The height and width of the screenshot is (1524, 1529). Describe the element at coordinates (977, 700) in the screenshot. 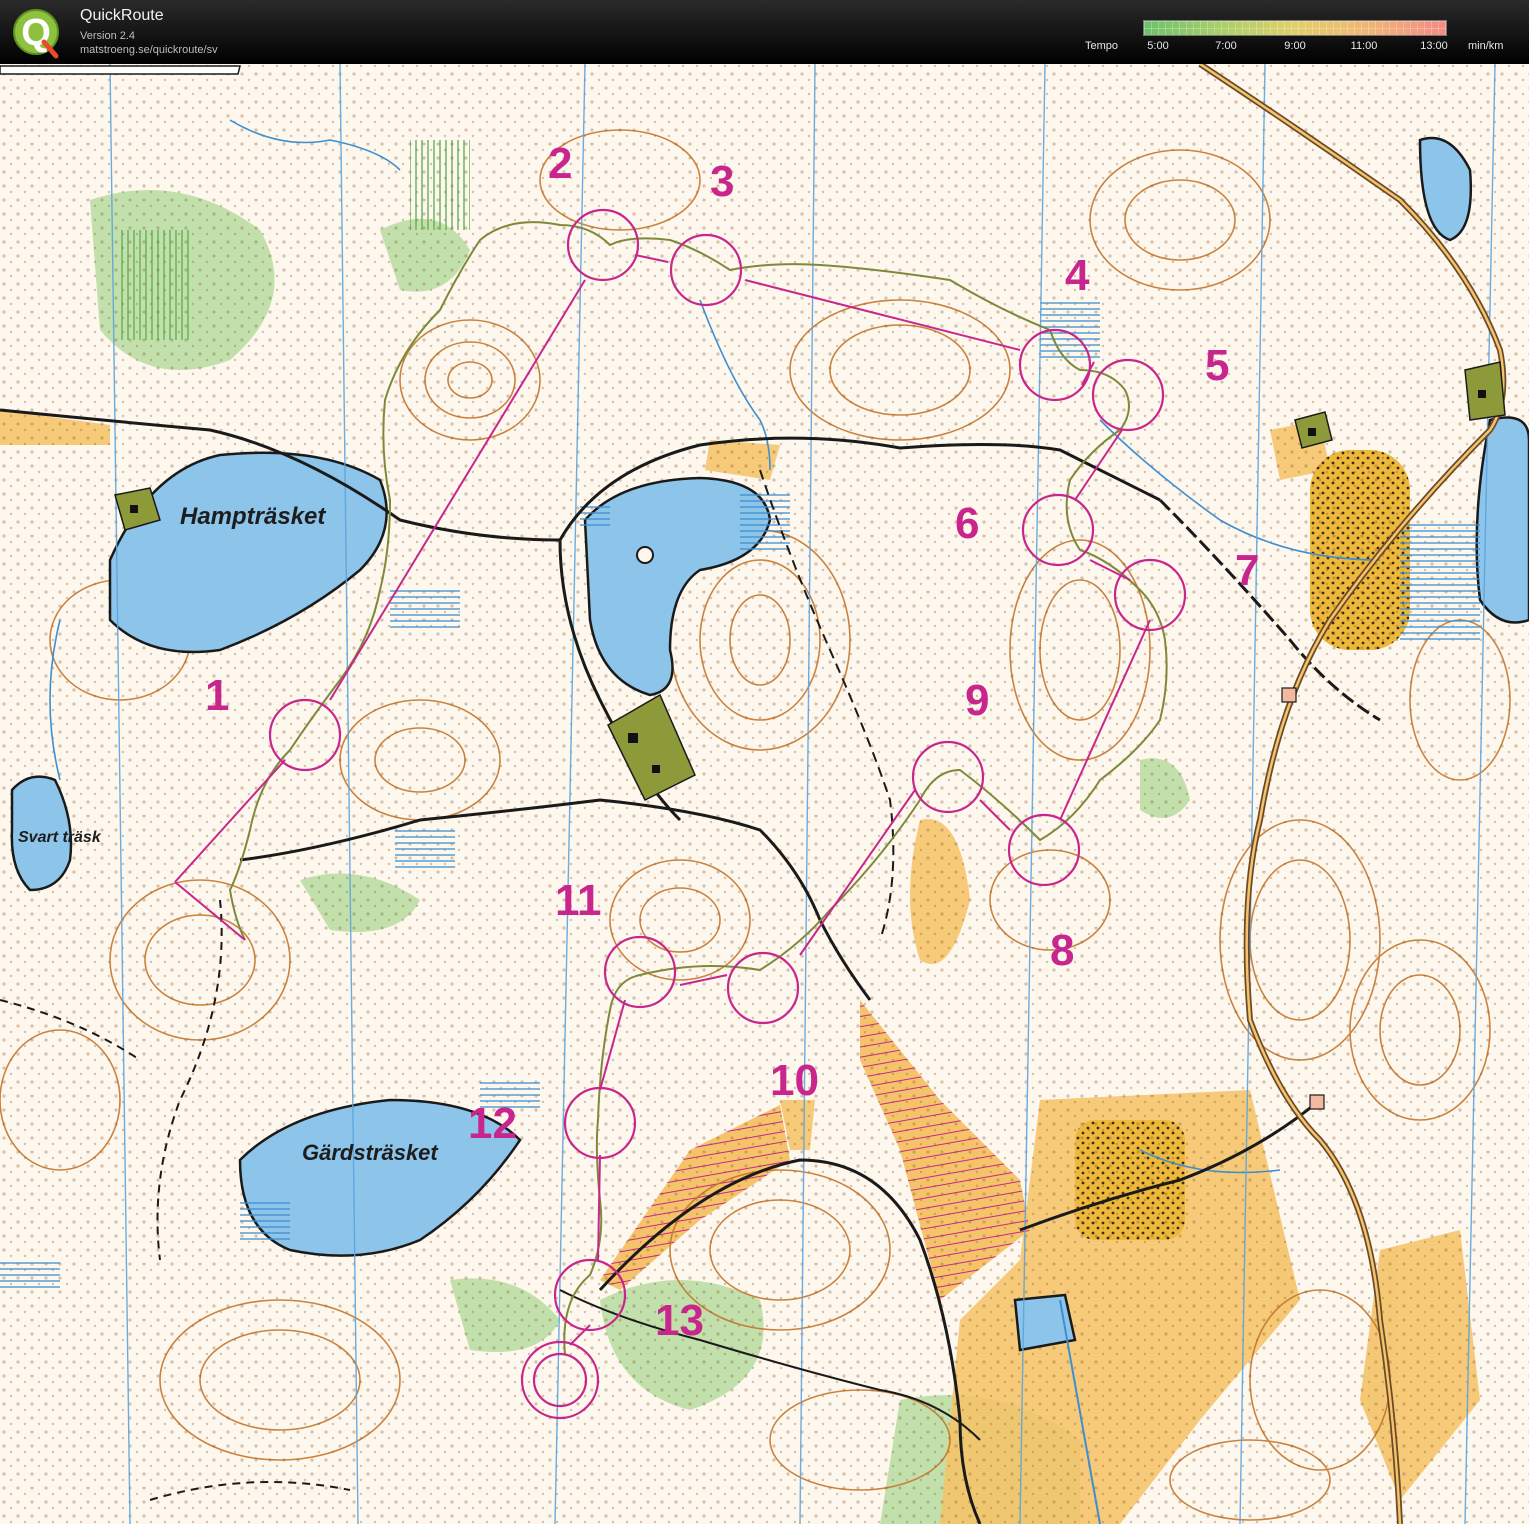

I see `control-number-9: 9` at that location.